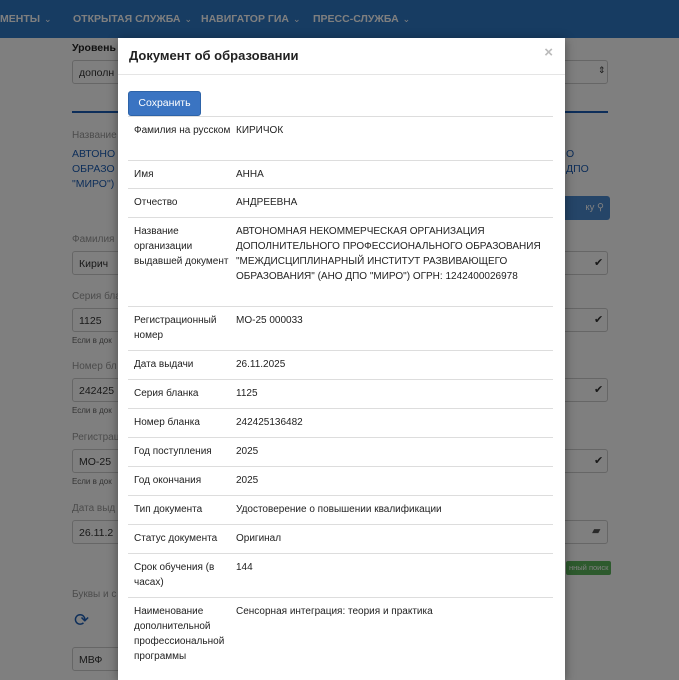 This screenshot has height=680, width=679. What do you see at coordinates (164, 103) in the screenshot?
I see `save-button: Сохранить` at bounding box center [164, 103].